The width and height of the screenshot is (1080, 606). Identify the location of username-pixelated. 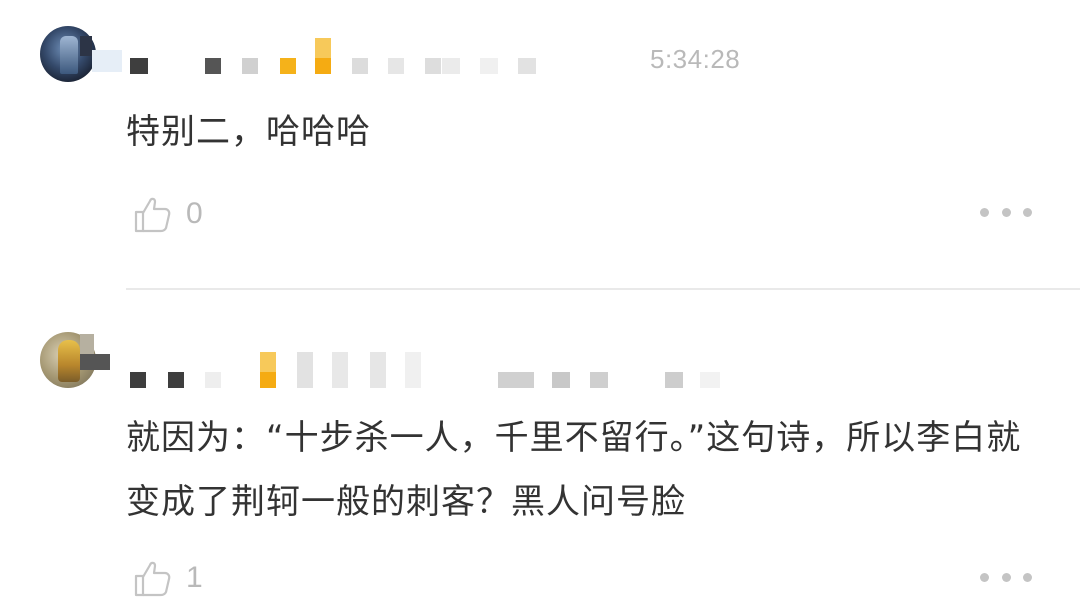
(410, 361).